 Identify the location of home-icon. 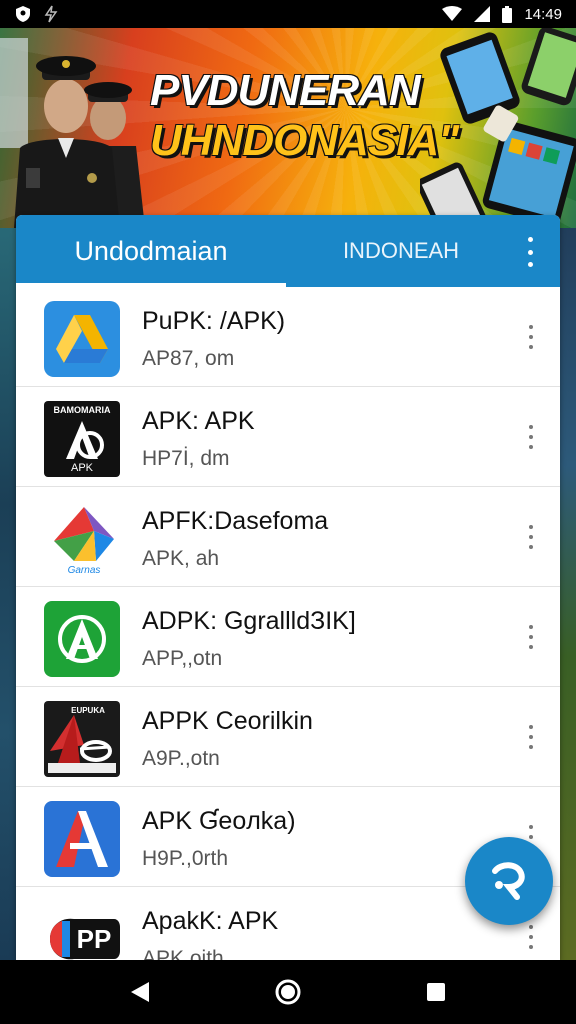
(288, 992).